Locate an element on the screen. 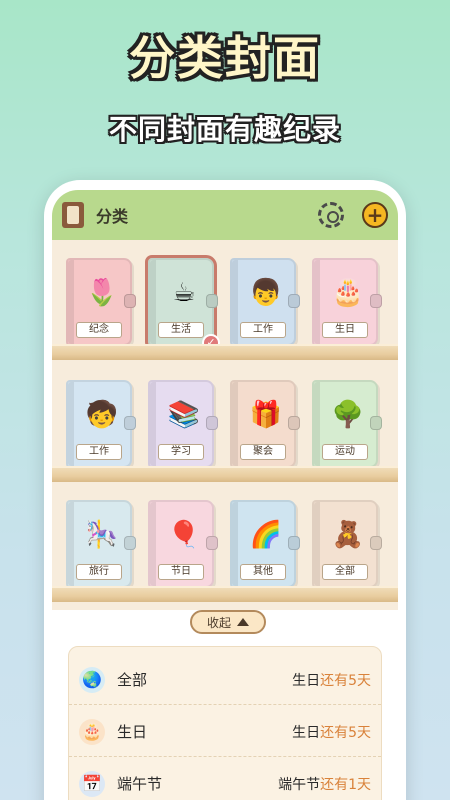 The width and height of the screenshot is (450, 800). girl-tulip-icon: 🌷 is located at coordinates (102, 293).